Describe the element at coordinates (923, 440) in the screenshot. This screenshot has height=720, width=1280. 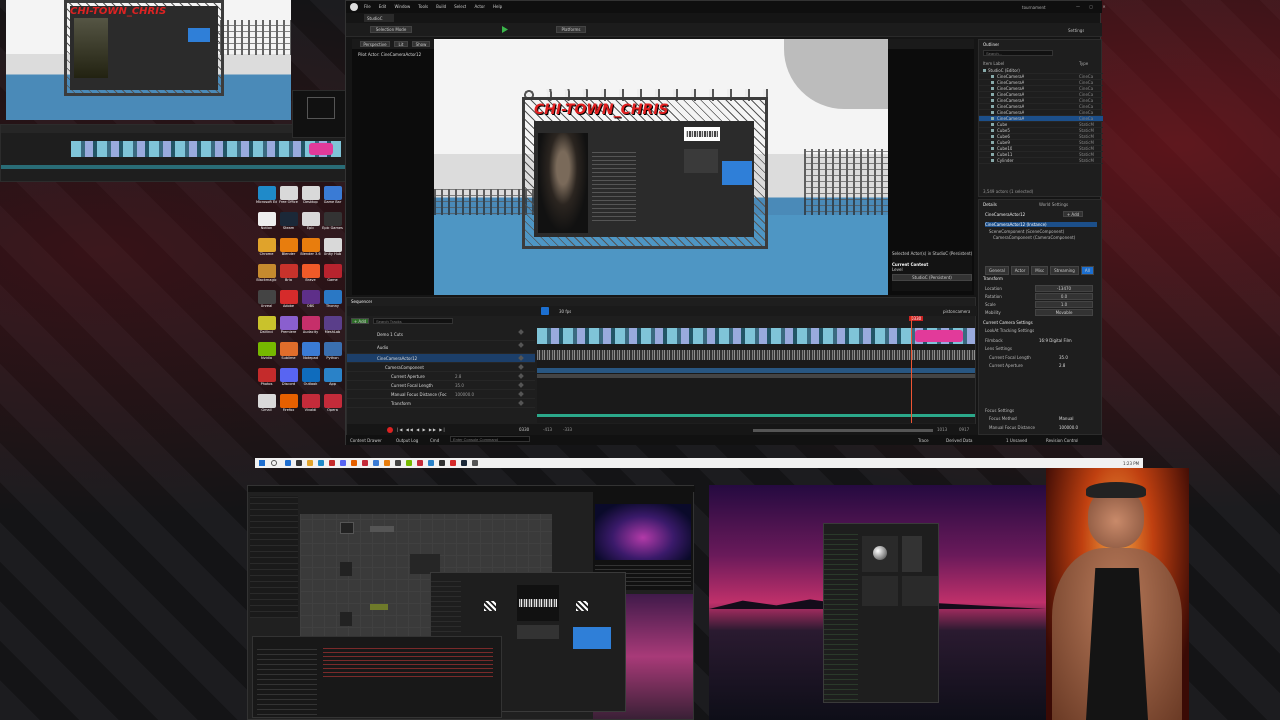
I see `trace-button: Trace` at that location.